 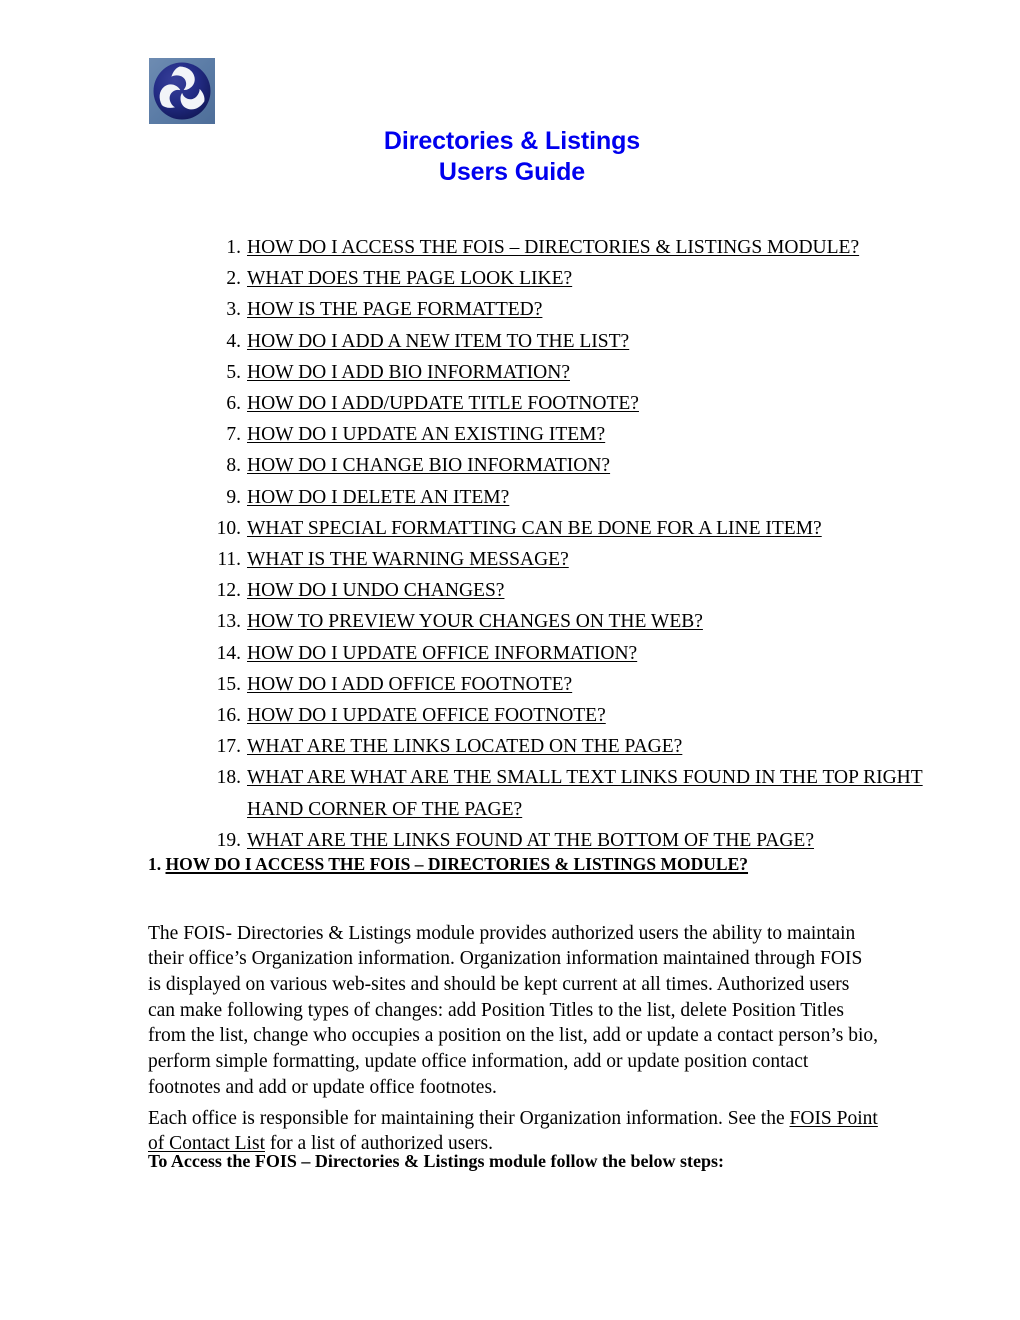 What do you see at coordinates (409, 684) in the screenshot?
I see `toc-item-link: HOW DO I ADD OFFICE FOOTNOTE?` at bounding box center [409, 684].